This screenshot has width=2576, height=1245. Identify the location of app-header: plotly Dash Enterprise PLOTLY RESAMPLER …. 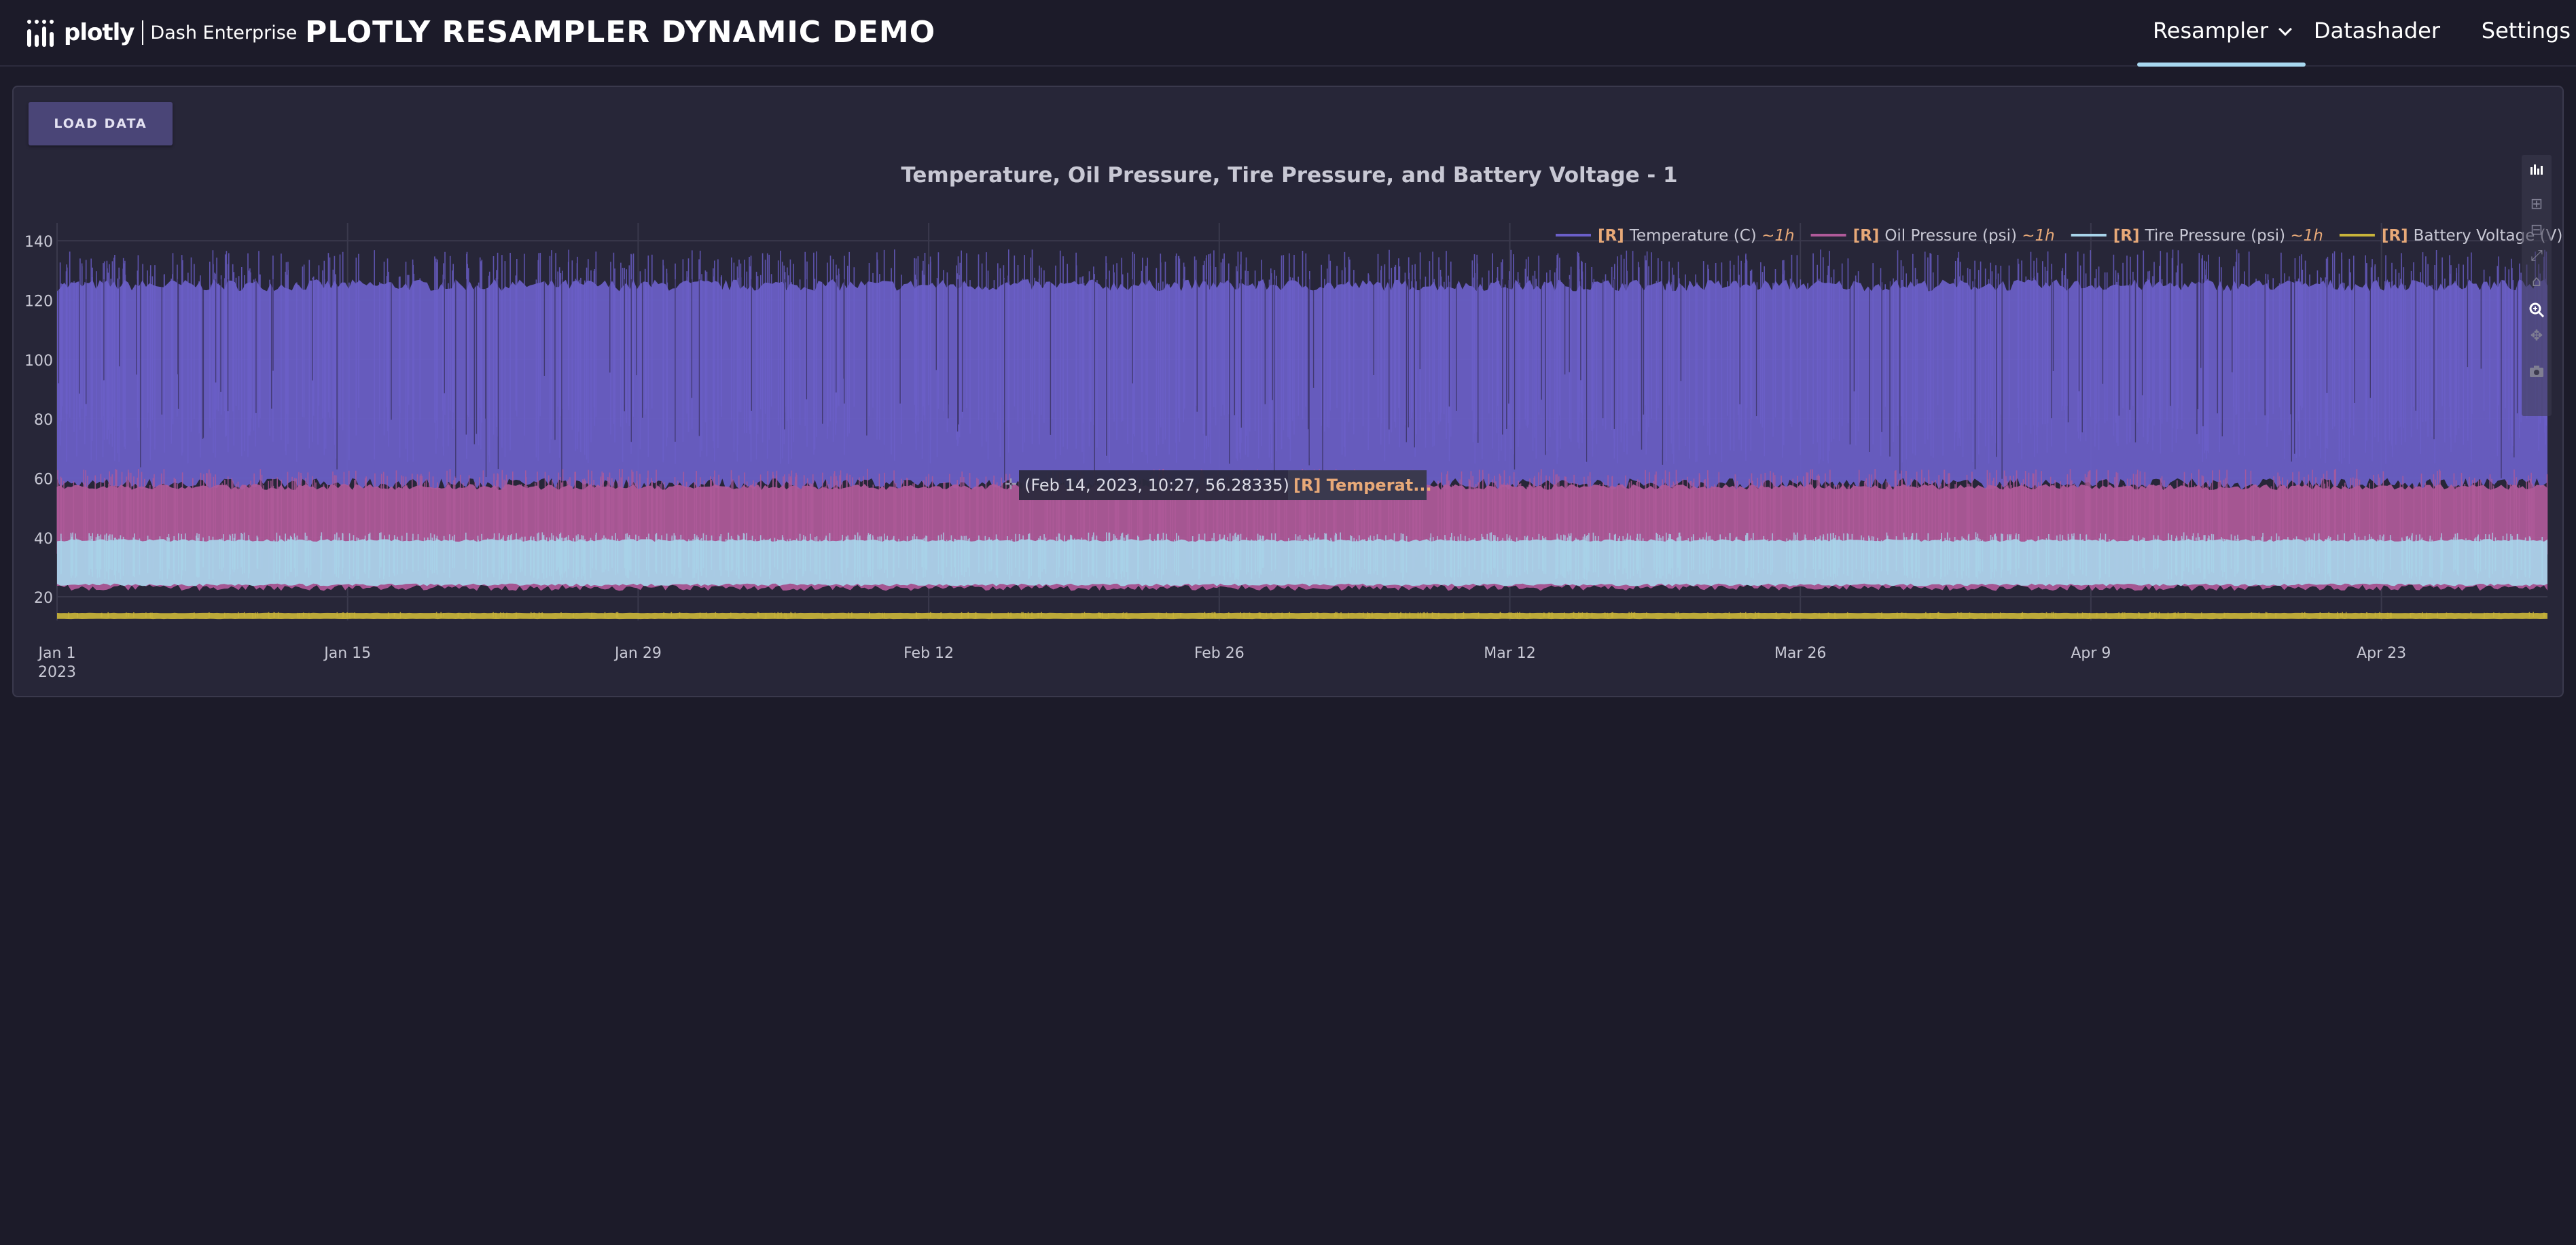
(1288, 33).